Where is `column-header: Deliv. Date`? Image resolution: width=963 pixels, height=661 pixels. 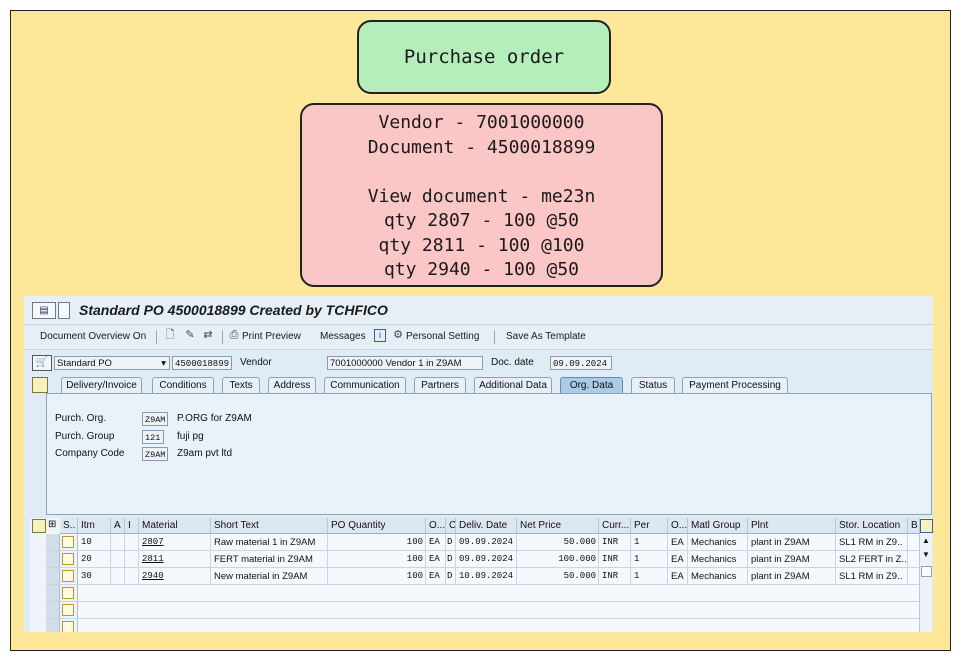 column-header: Deliv. Date is located at coordinates (486, 526).